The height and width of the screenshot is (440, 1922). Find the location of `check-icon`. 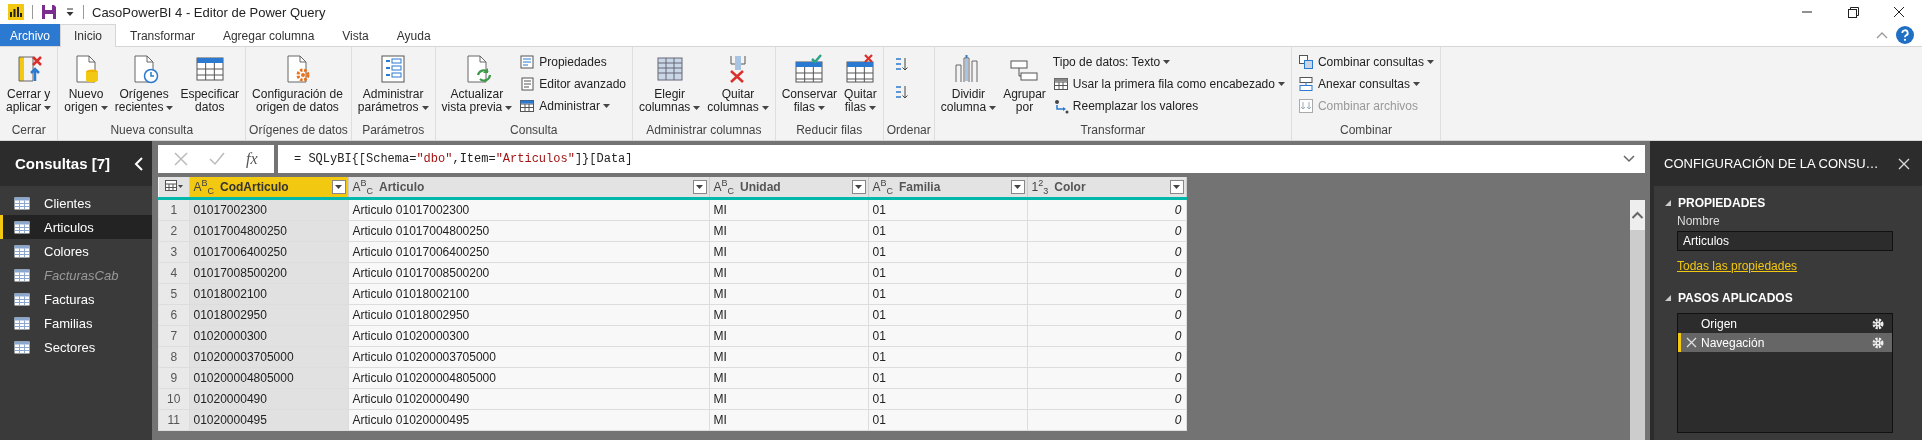

check-icon is located at coordinates (217, 159).